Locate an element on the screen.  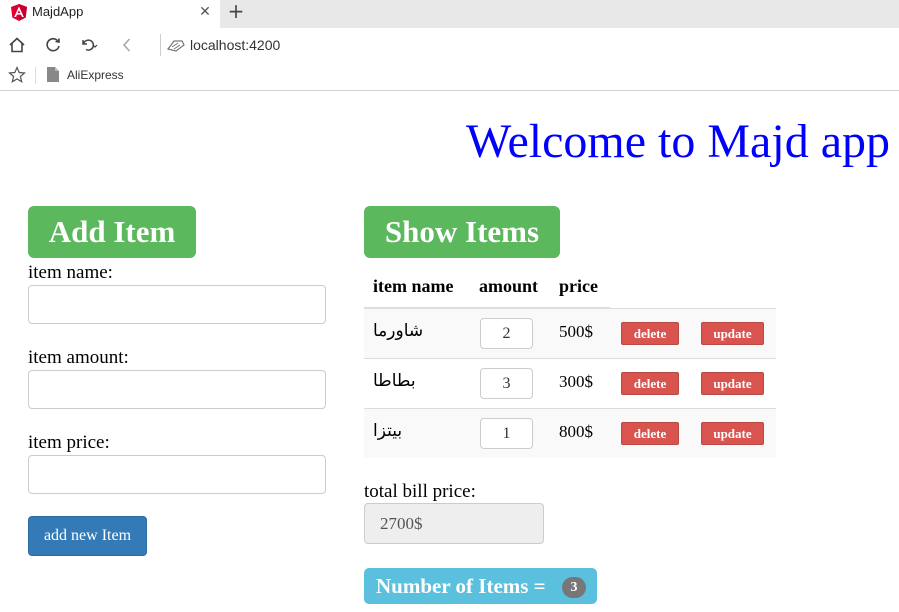
price-cell: 500$ is located at coordinates (576, 331).